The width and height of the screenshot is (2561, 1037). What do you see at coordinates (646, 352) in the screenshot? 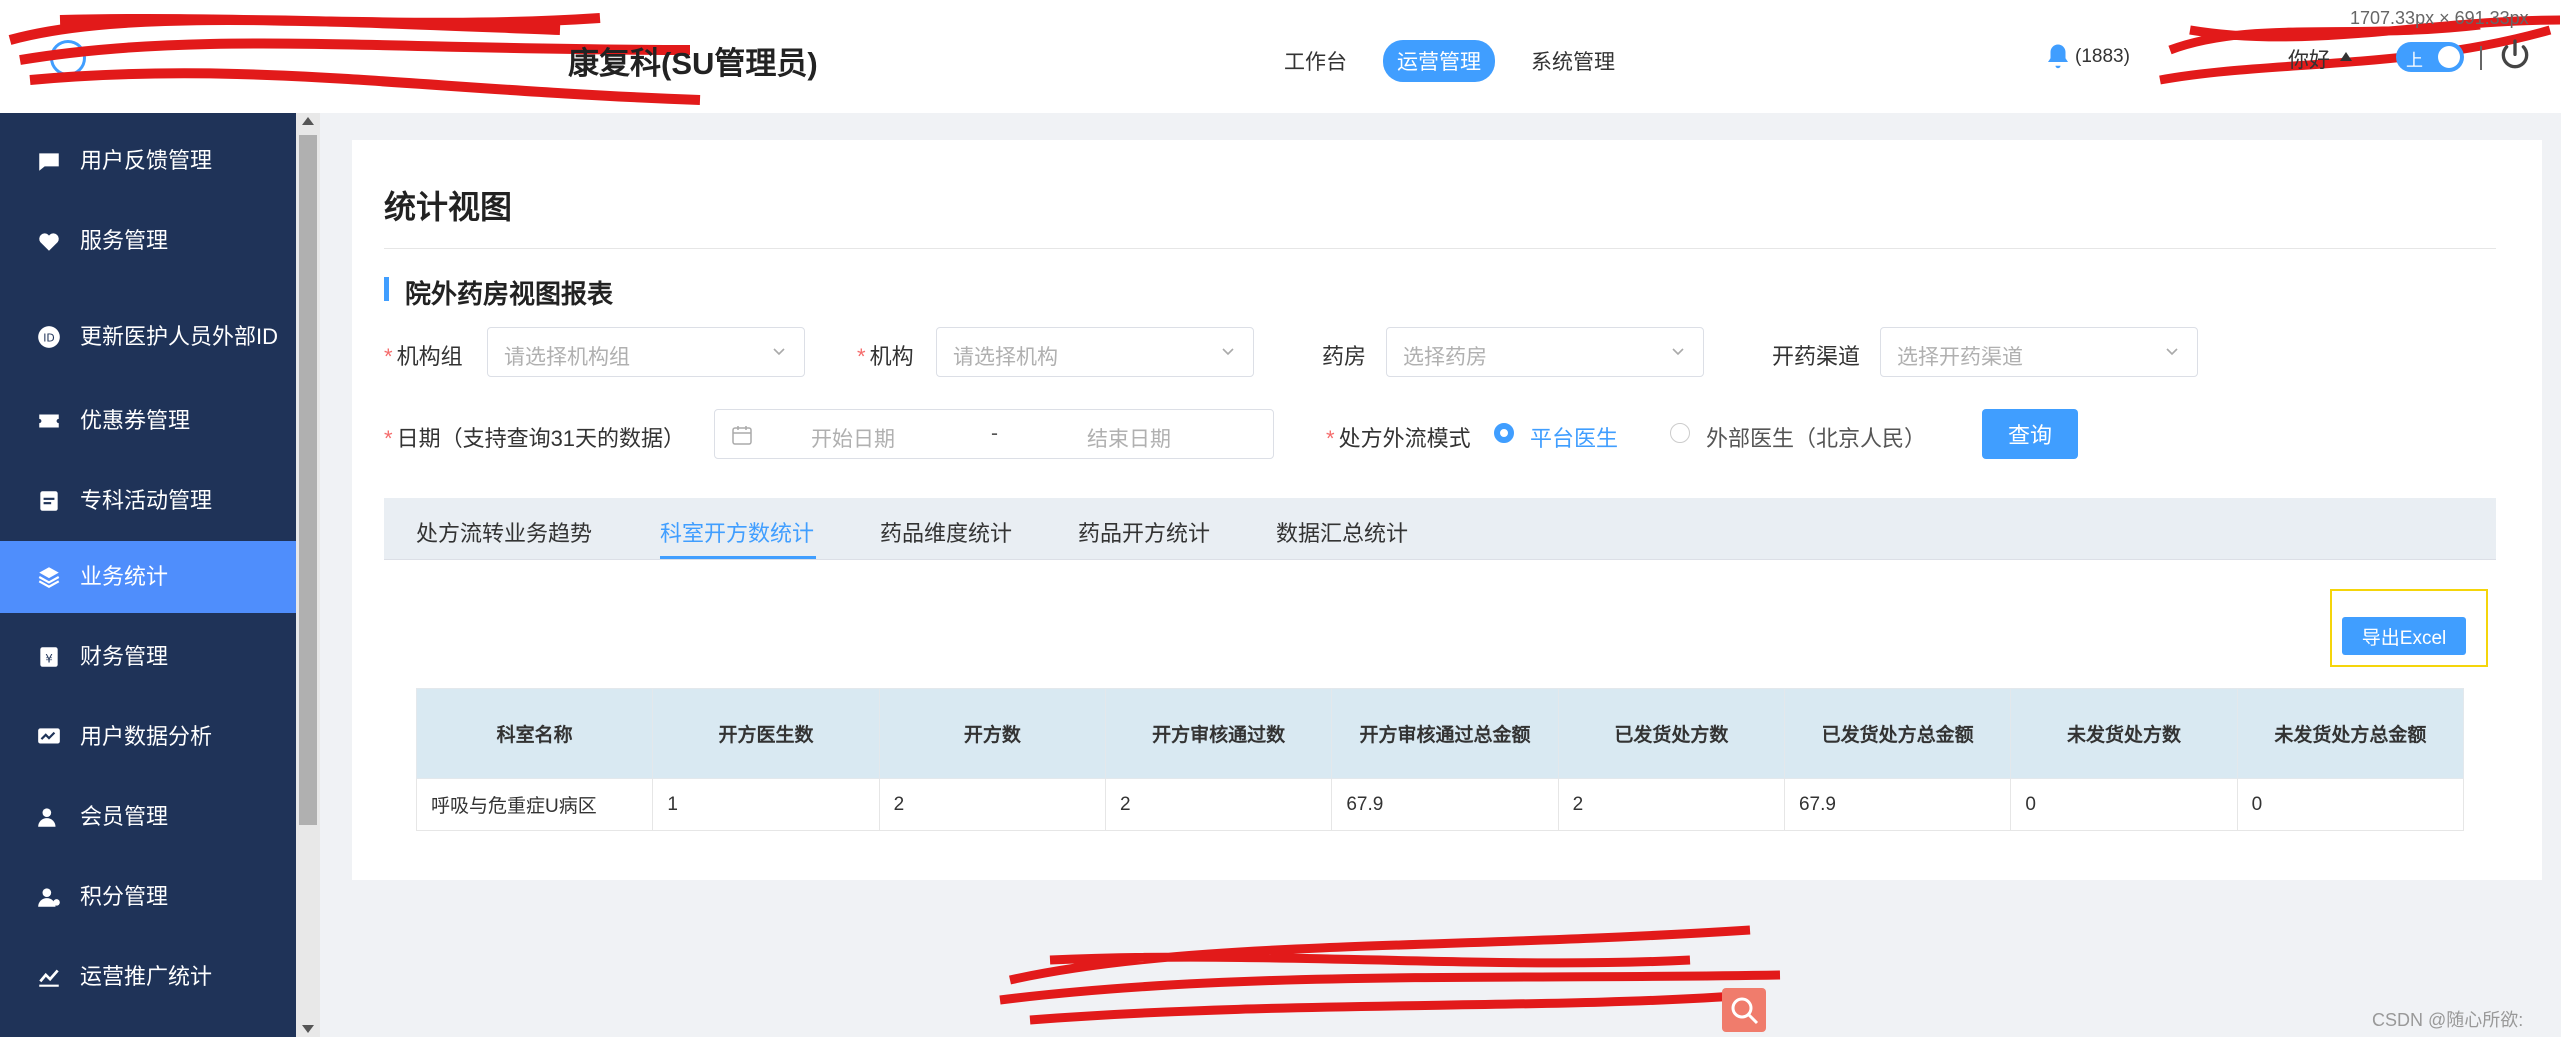
I see `org-group-select: 请选择机构组` at bounding box center [646, 352].